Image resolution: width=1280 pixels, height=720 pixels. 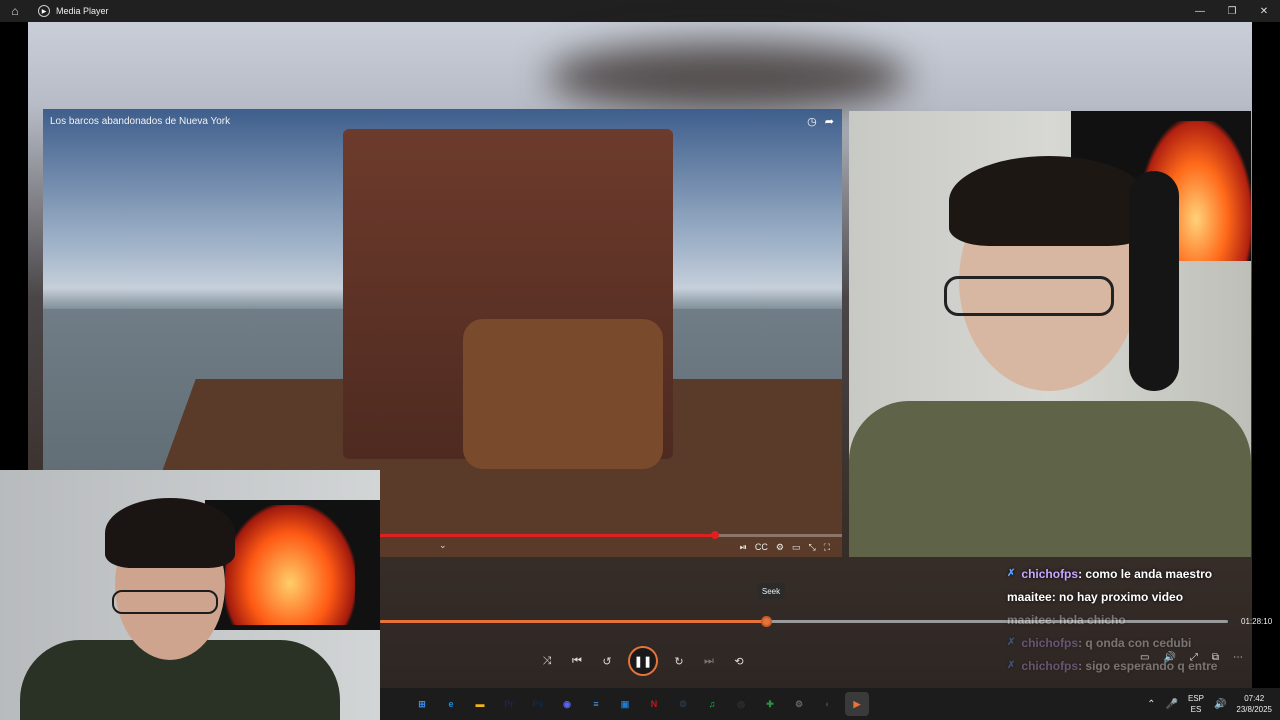 I want to click on video-rust-machinery, so click(x=563, y=394).